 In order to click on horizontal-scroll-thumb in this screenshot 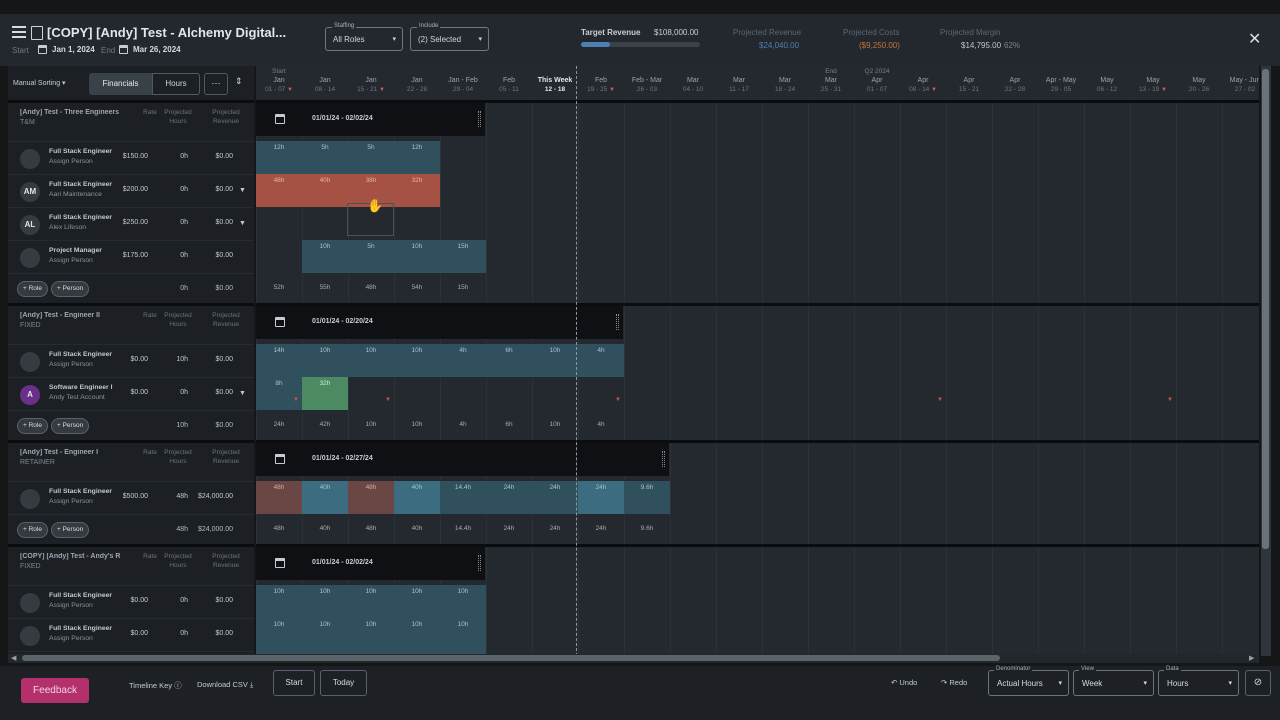, I will do `click(511, 658)`.